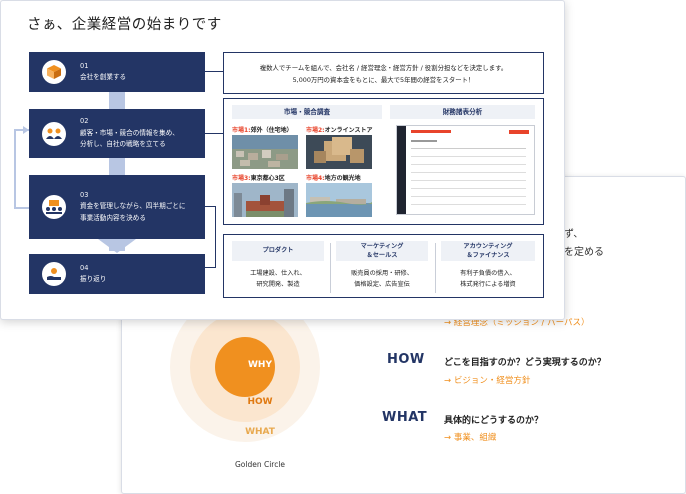  Describe the element at coordinates (488, 273) in the screenshot. I see `activity-accounting-line-1: 有利子負債の借入、` at that location.